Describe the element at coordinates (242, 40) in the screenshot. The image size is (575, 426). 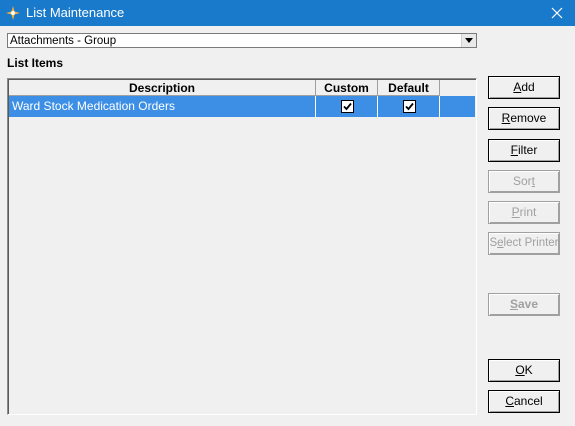
I see `list-type-dropdown: Attachments - Group` at that location.